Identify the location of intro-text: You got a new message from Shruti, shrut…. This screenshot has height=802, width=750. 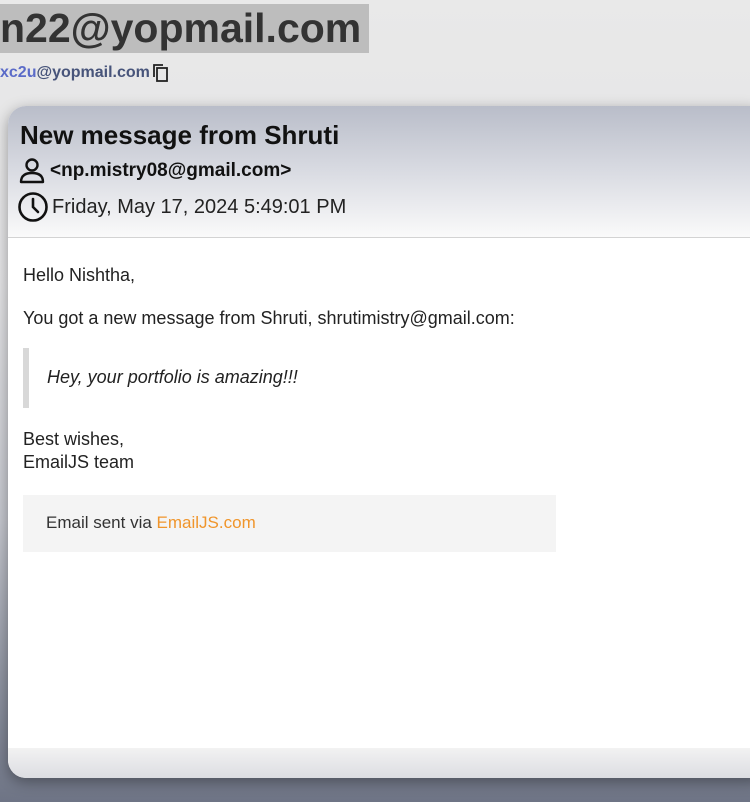
(269, 318).